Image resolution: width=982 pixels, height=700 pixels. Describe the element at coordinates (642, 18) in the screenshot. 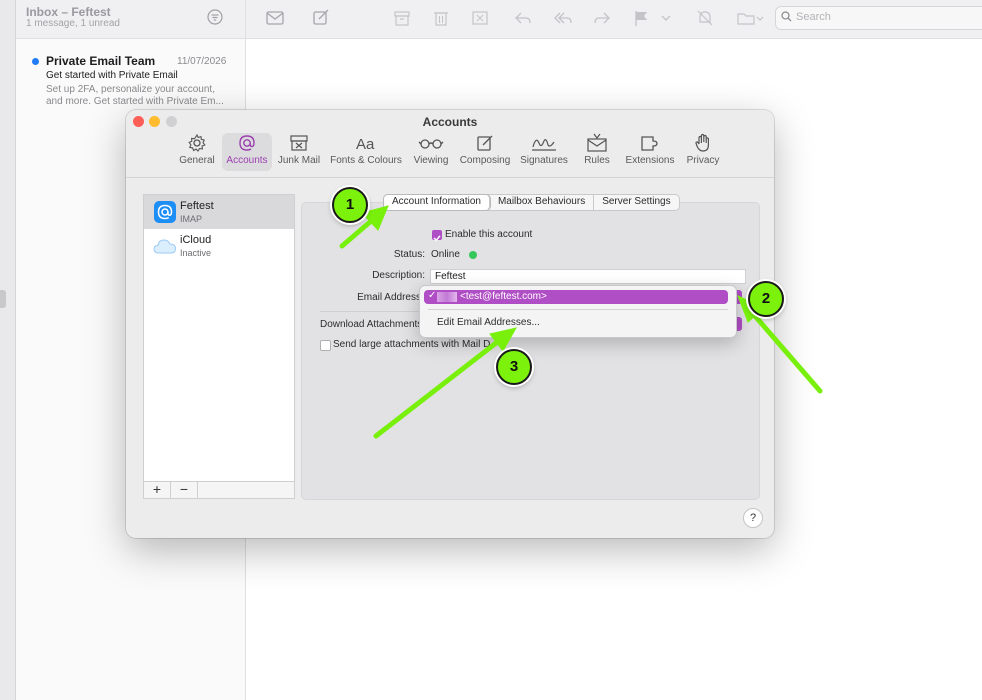

I see `flag-icon` at that location.